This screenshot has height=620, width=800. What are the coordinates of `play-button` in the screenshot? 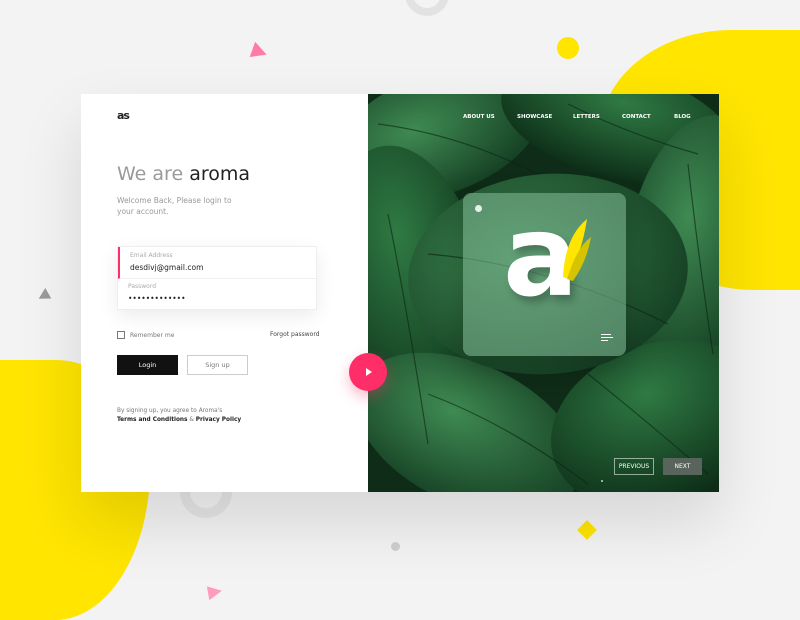 It's located at (368, 372).